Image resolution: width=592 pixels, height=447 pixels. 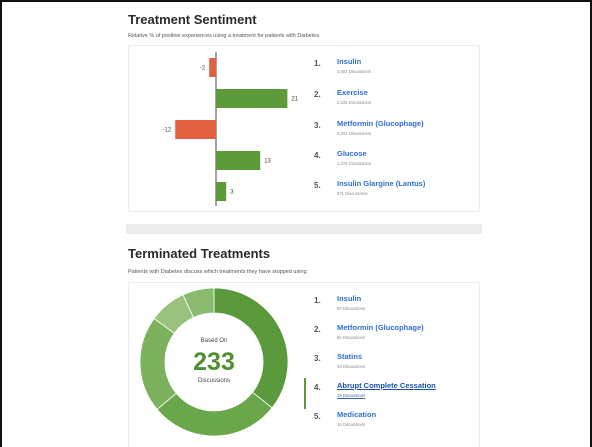 What do you see at coordinates (351, 424) in the screenshot?
I see `discussion-count: 16 Discussions` at bounding box center [351, 424].